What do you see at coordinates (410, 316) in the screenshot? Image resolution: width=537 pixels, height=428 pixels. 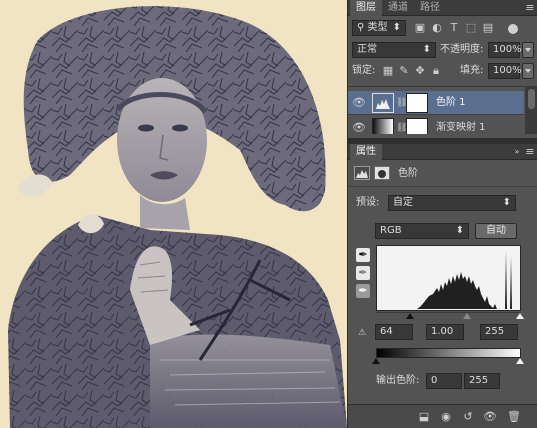 I see `input-black-slider` at bounding box center [410, 316].